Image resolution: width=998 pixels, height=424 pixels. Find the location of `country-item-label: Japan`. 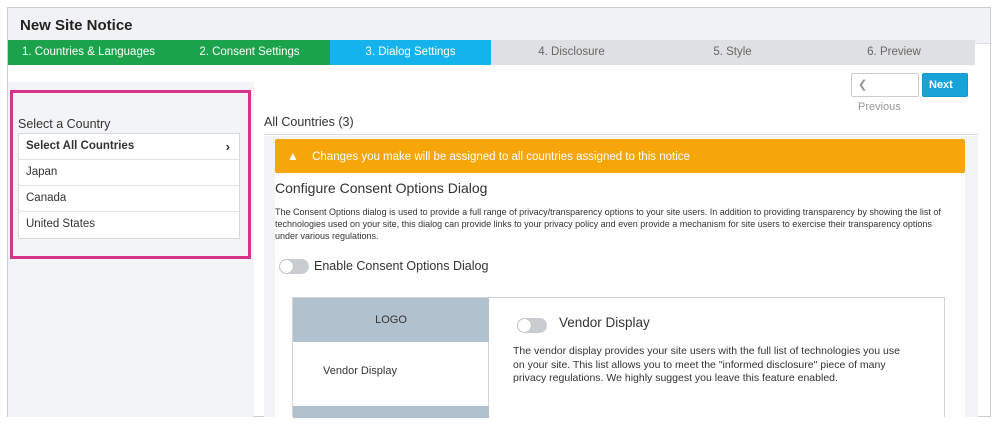

country-item-label: Japan is located at coordinates (42, 172).